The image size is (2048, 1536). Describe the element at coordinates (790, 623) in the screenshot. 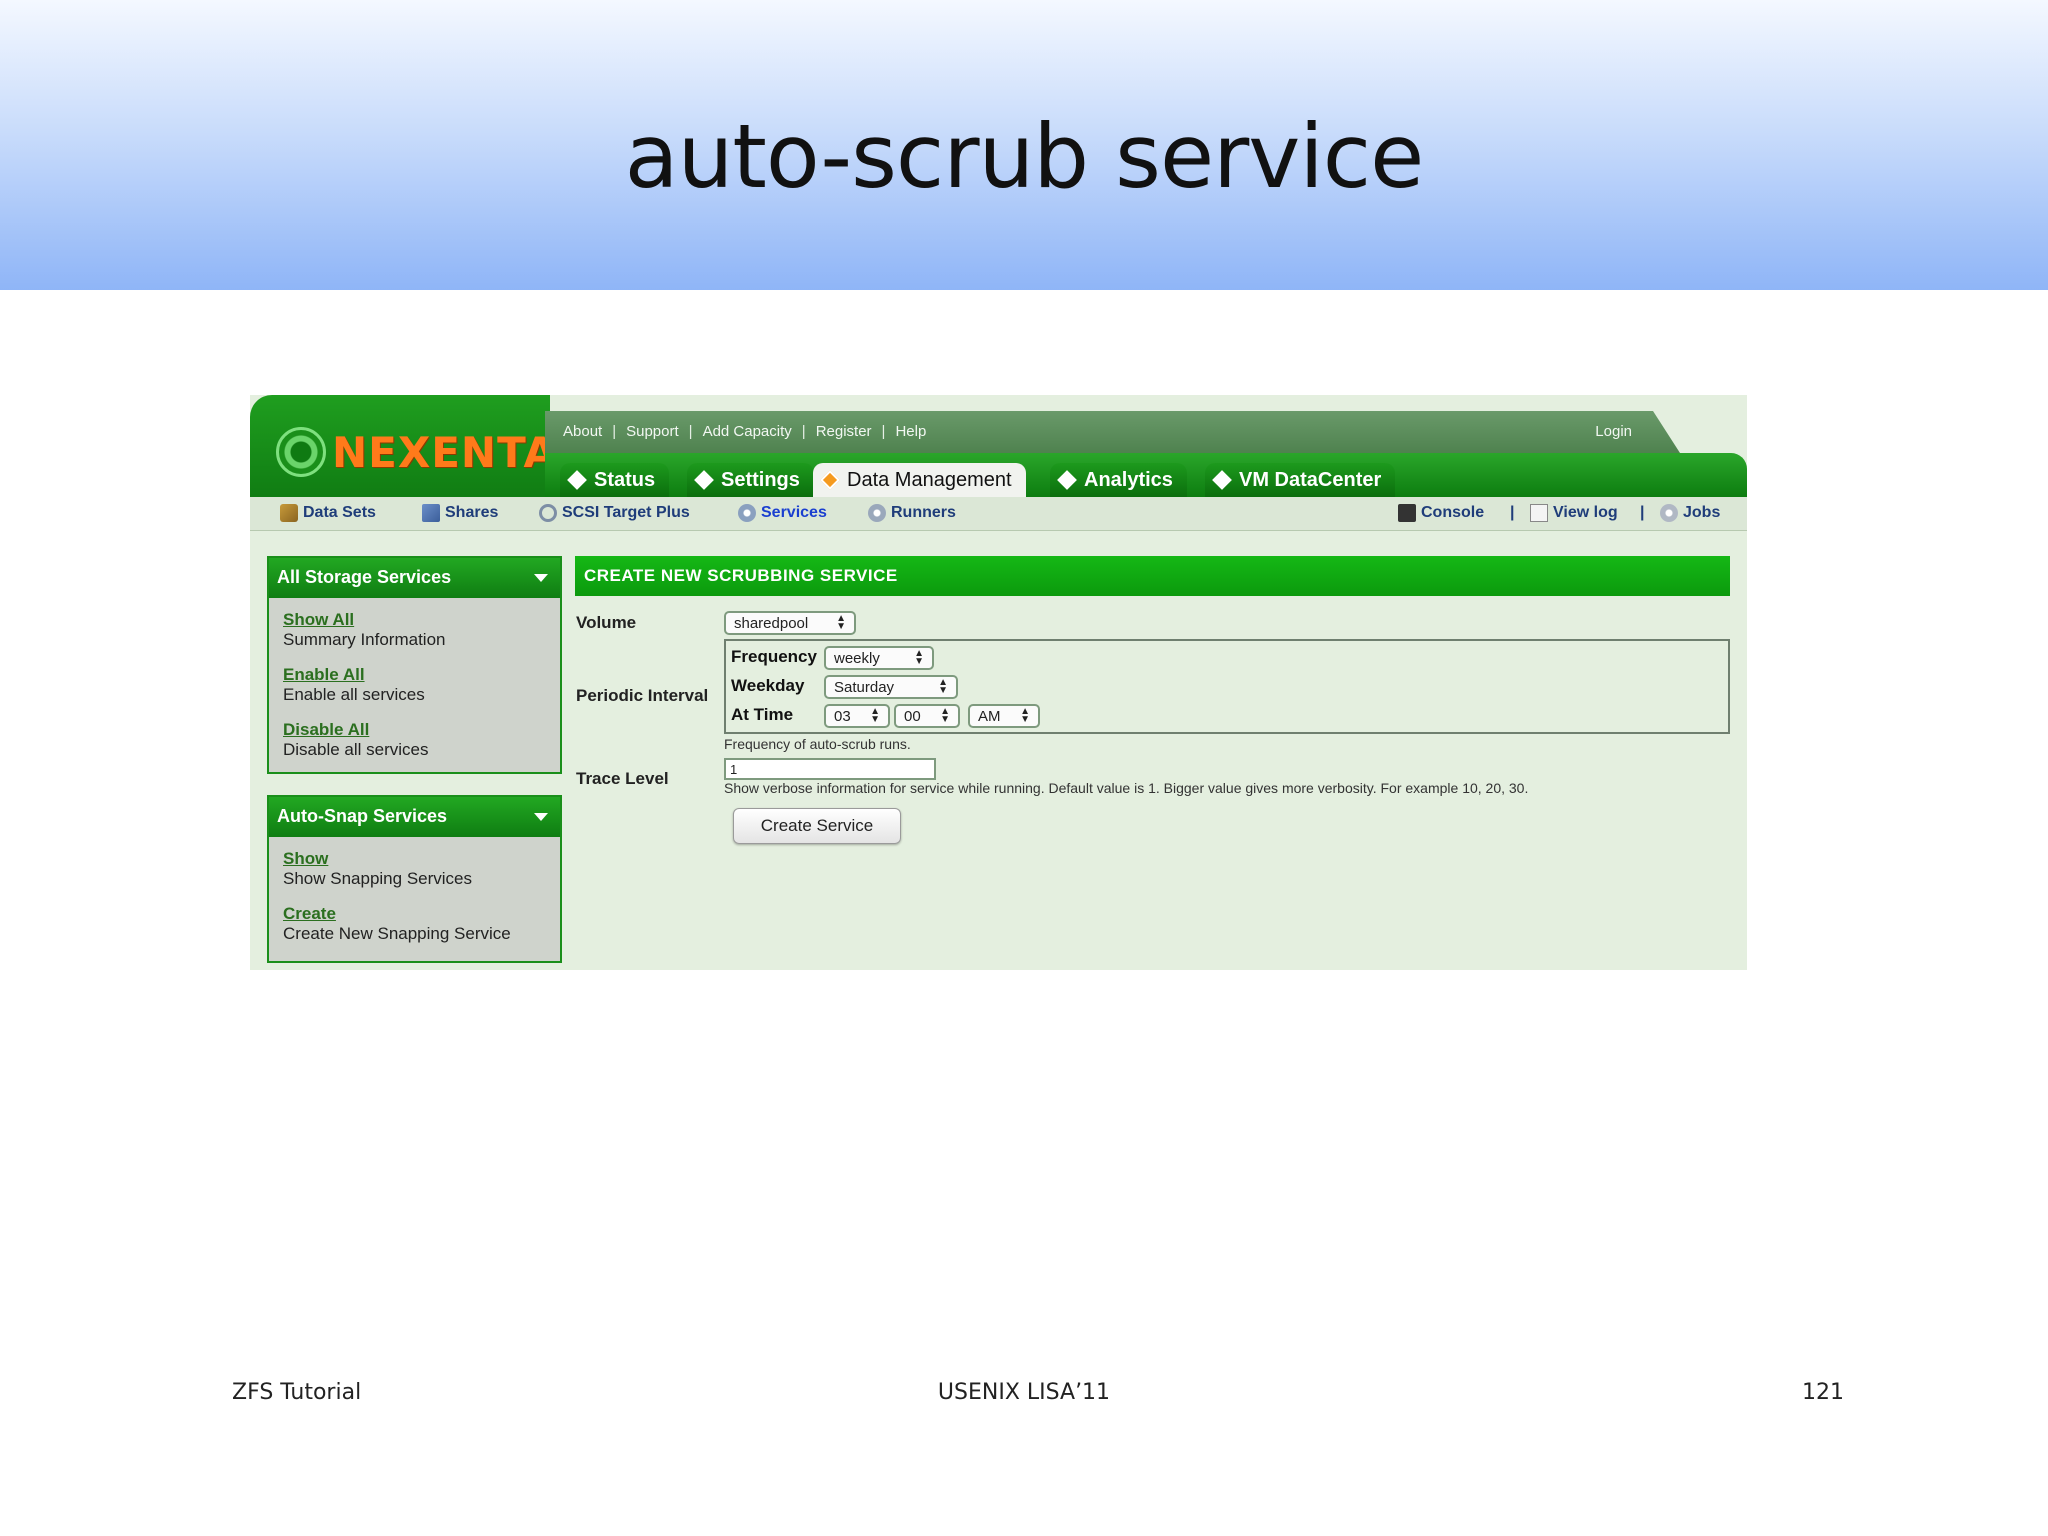

I see `volume-select: sharedpool ▲ ▼` at that location.